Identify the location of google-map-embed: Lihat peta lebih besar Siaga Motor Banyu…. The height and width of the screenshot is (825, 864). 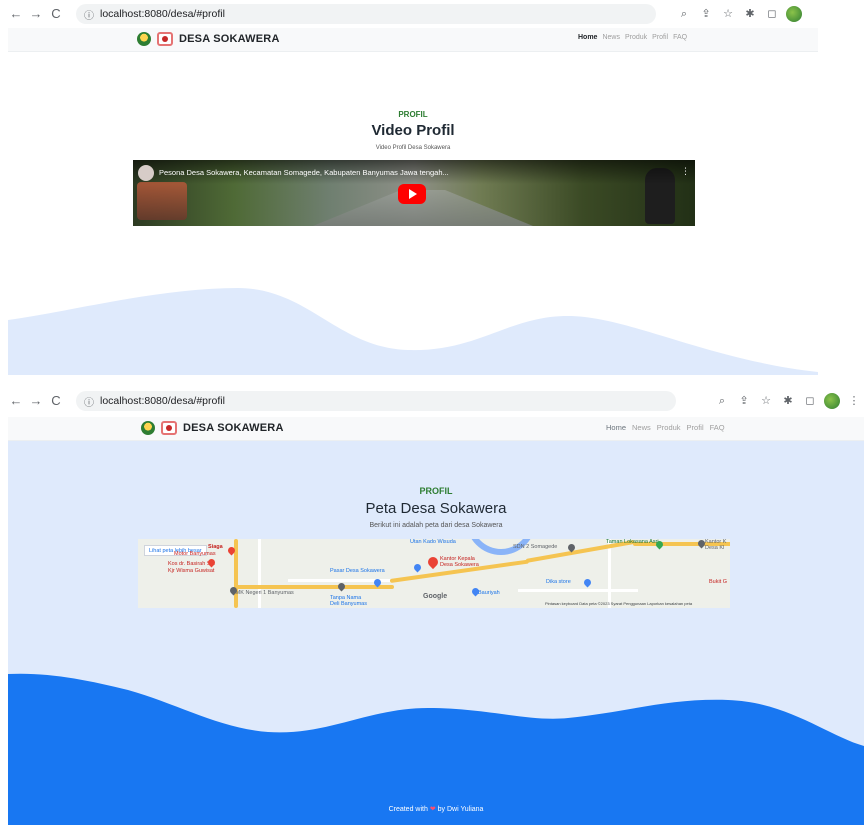
(434, 573).